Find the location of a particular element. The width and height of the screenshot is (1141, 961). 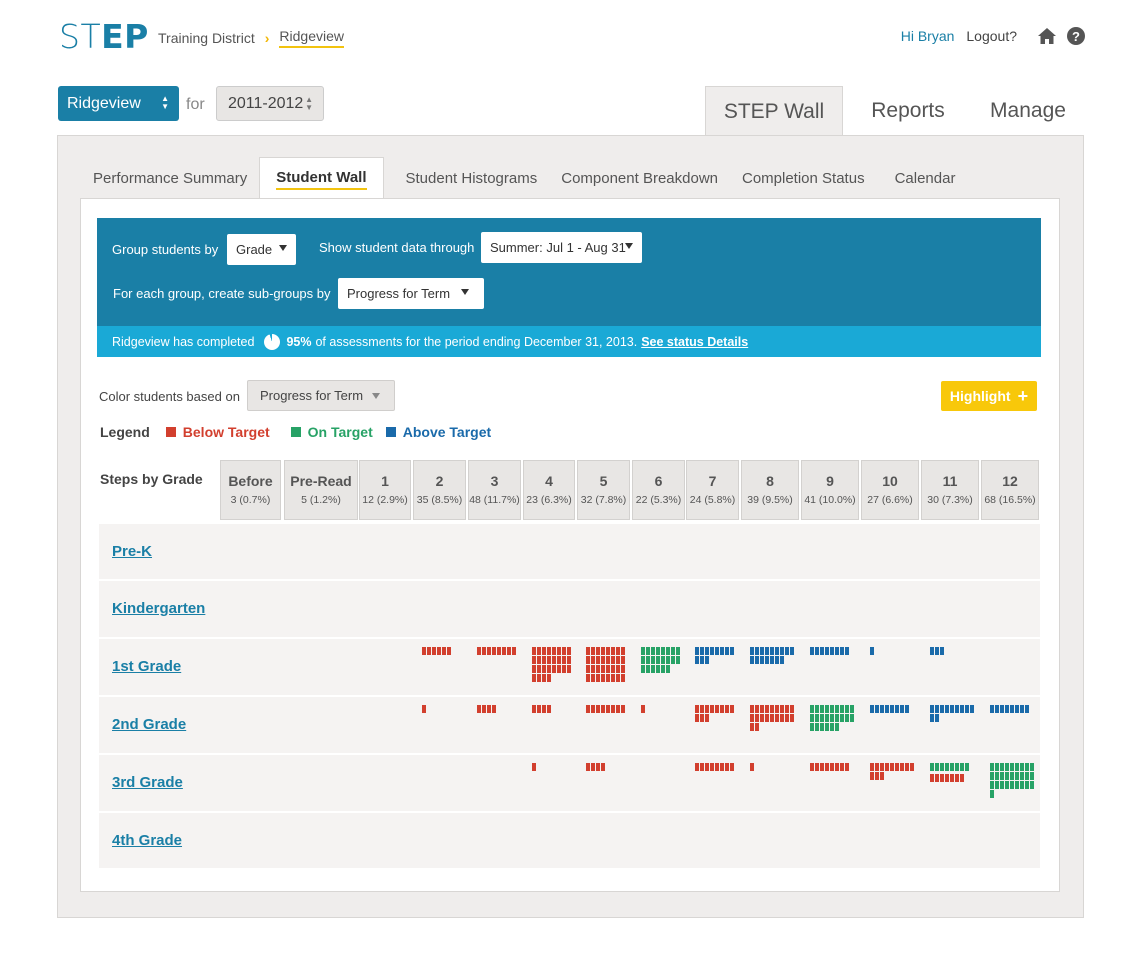

step-column-header: Pre-Read 5 (1.2%) is located at coordinates (321, 490).